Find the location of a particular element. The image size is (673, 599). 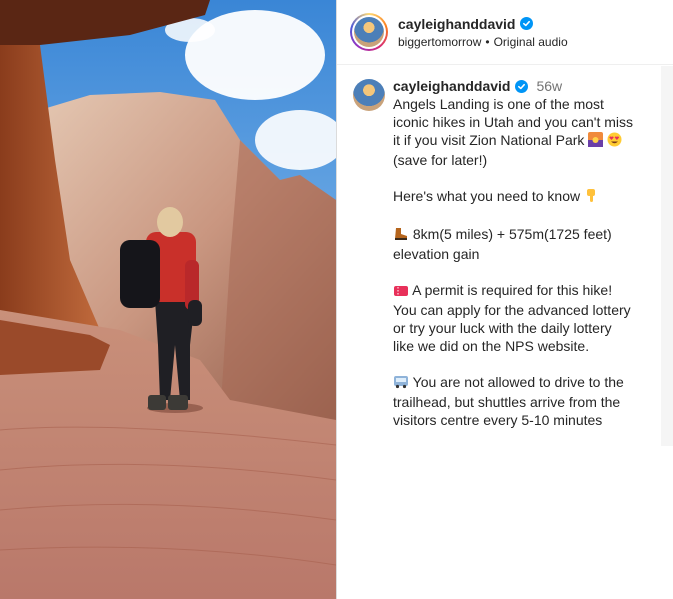

caption-line-text: it if you visit Zion National Park is located at coordinates (489, 140).